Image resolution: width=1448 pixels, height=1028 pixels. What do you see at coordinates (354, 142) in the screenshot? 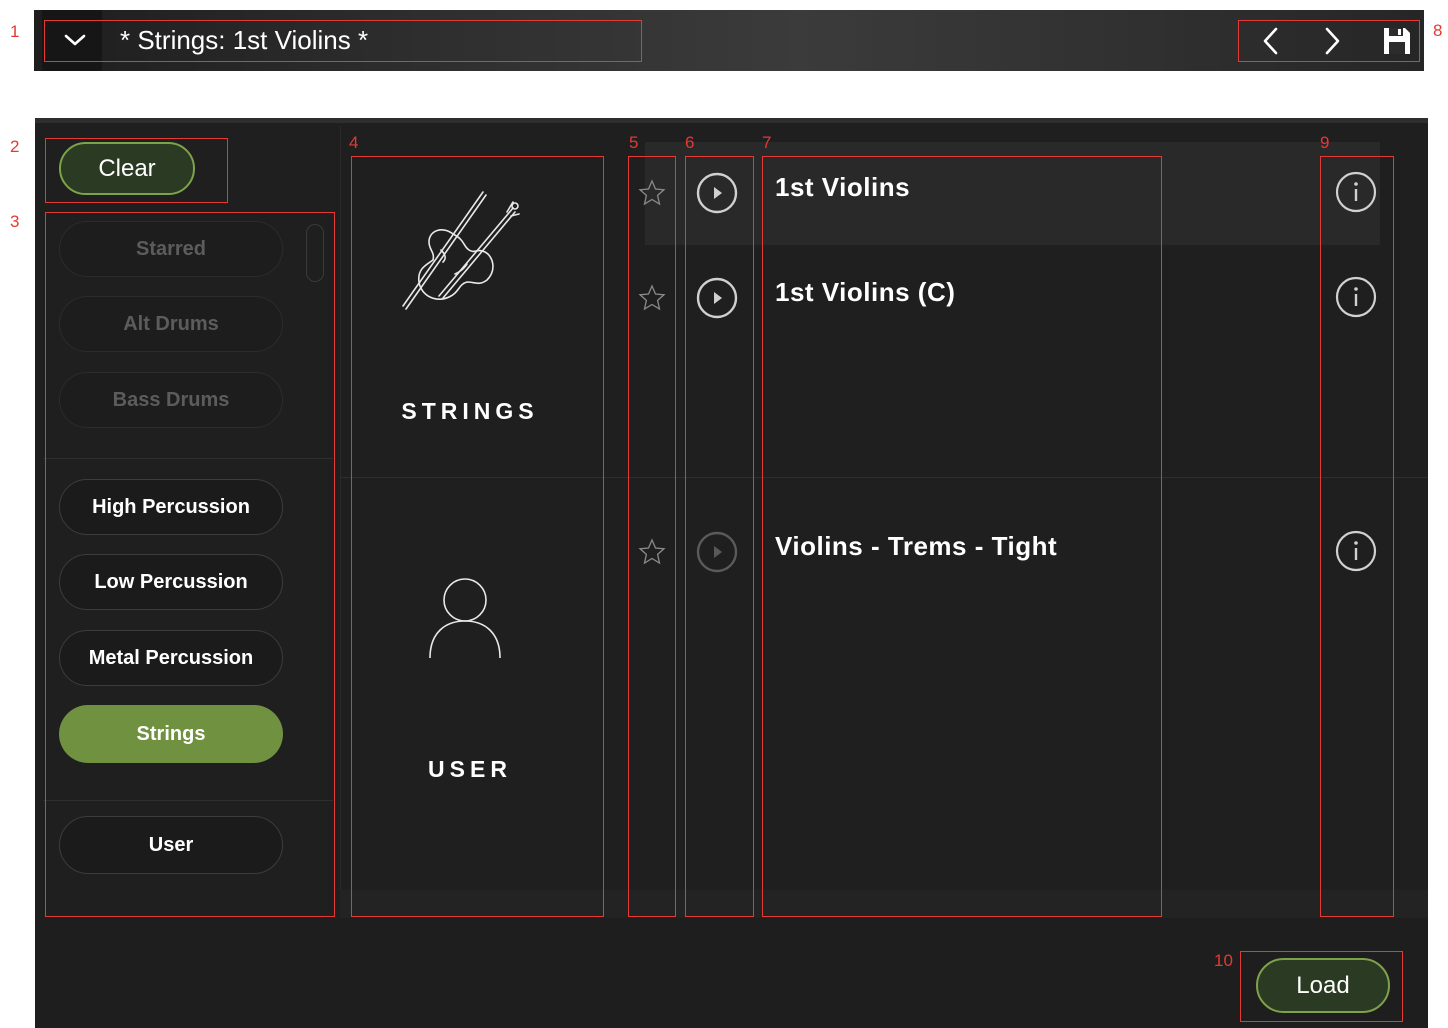
I see `annotation-number: 4` at bounding box center [354, 142].